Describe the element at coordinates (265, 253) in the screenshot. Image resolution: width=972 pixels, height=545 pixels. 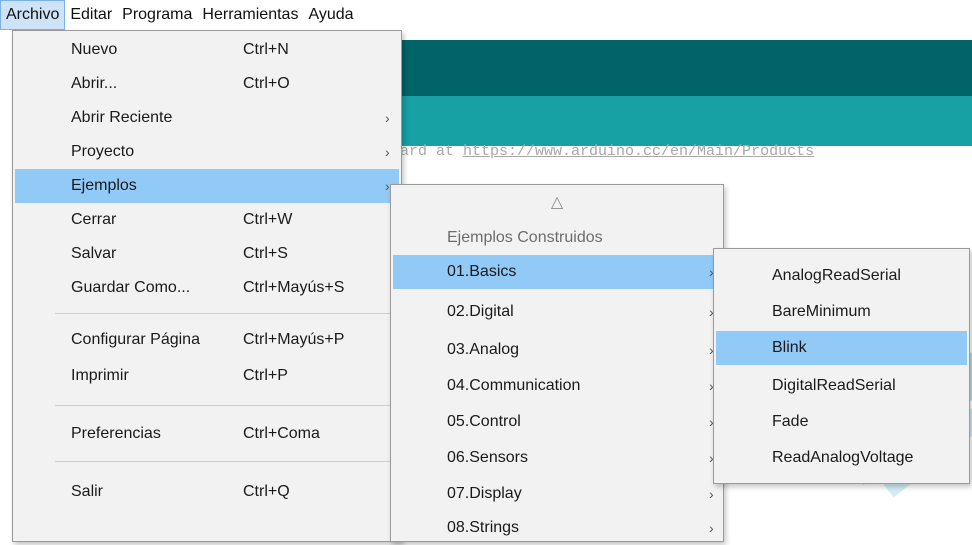
I see `menu-item-shortcut: Ctrl+S` at that location.